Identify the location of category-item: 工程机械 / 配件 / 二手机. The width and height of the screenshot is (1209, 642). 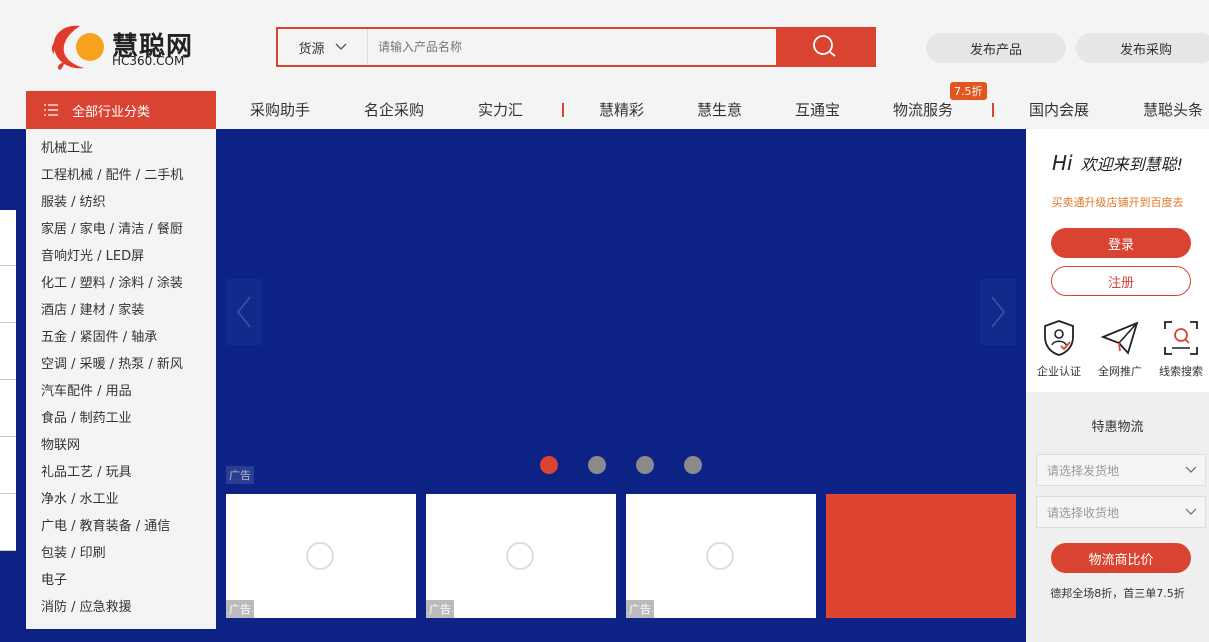
(128, 179).